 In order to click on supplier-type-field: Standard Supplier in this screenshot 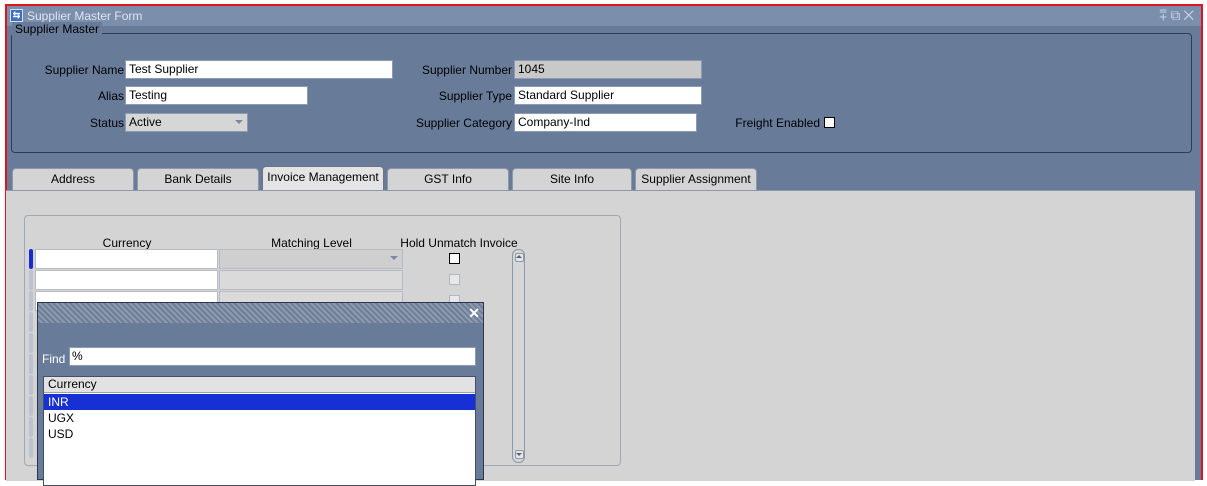, I will do `click(608, 95)`.